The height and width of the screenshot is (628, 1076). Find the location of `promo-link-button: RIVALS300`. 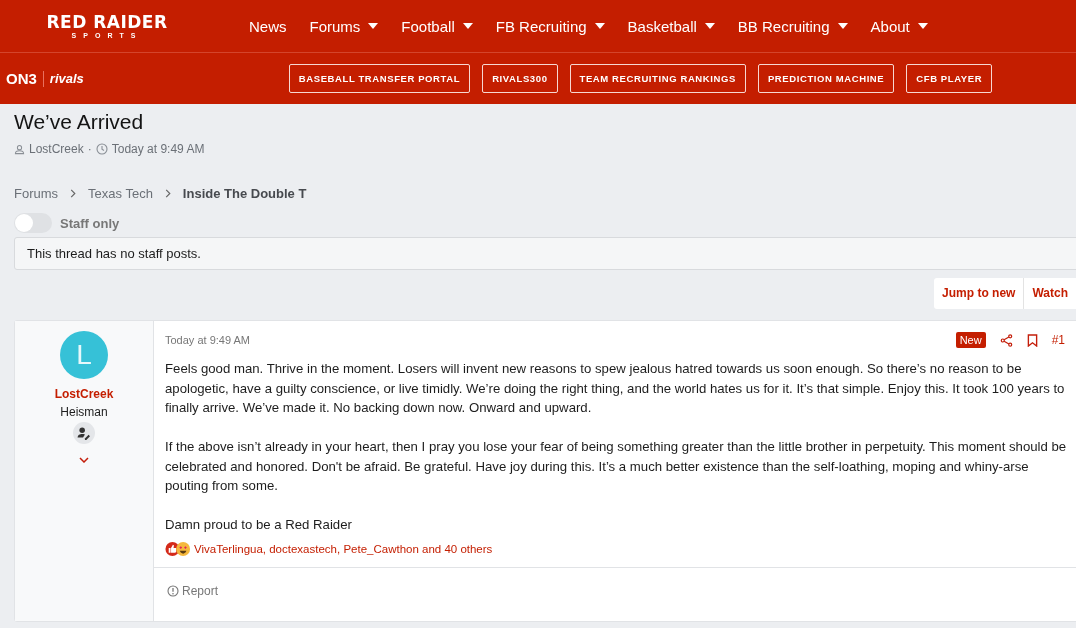

promo-link-button: RIVALS300 is located at coordinates (520, 78).